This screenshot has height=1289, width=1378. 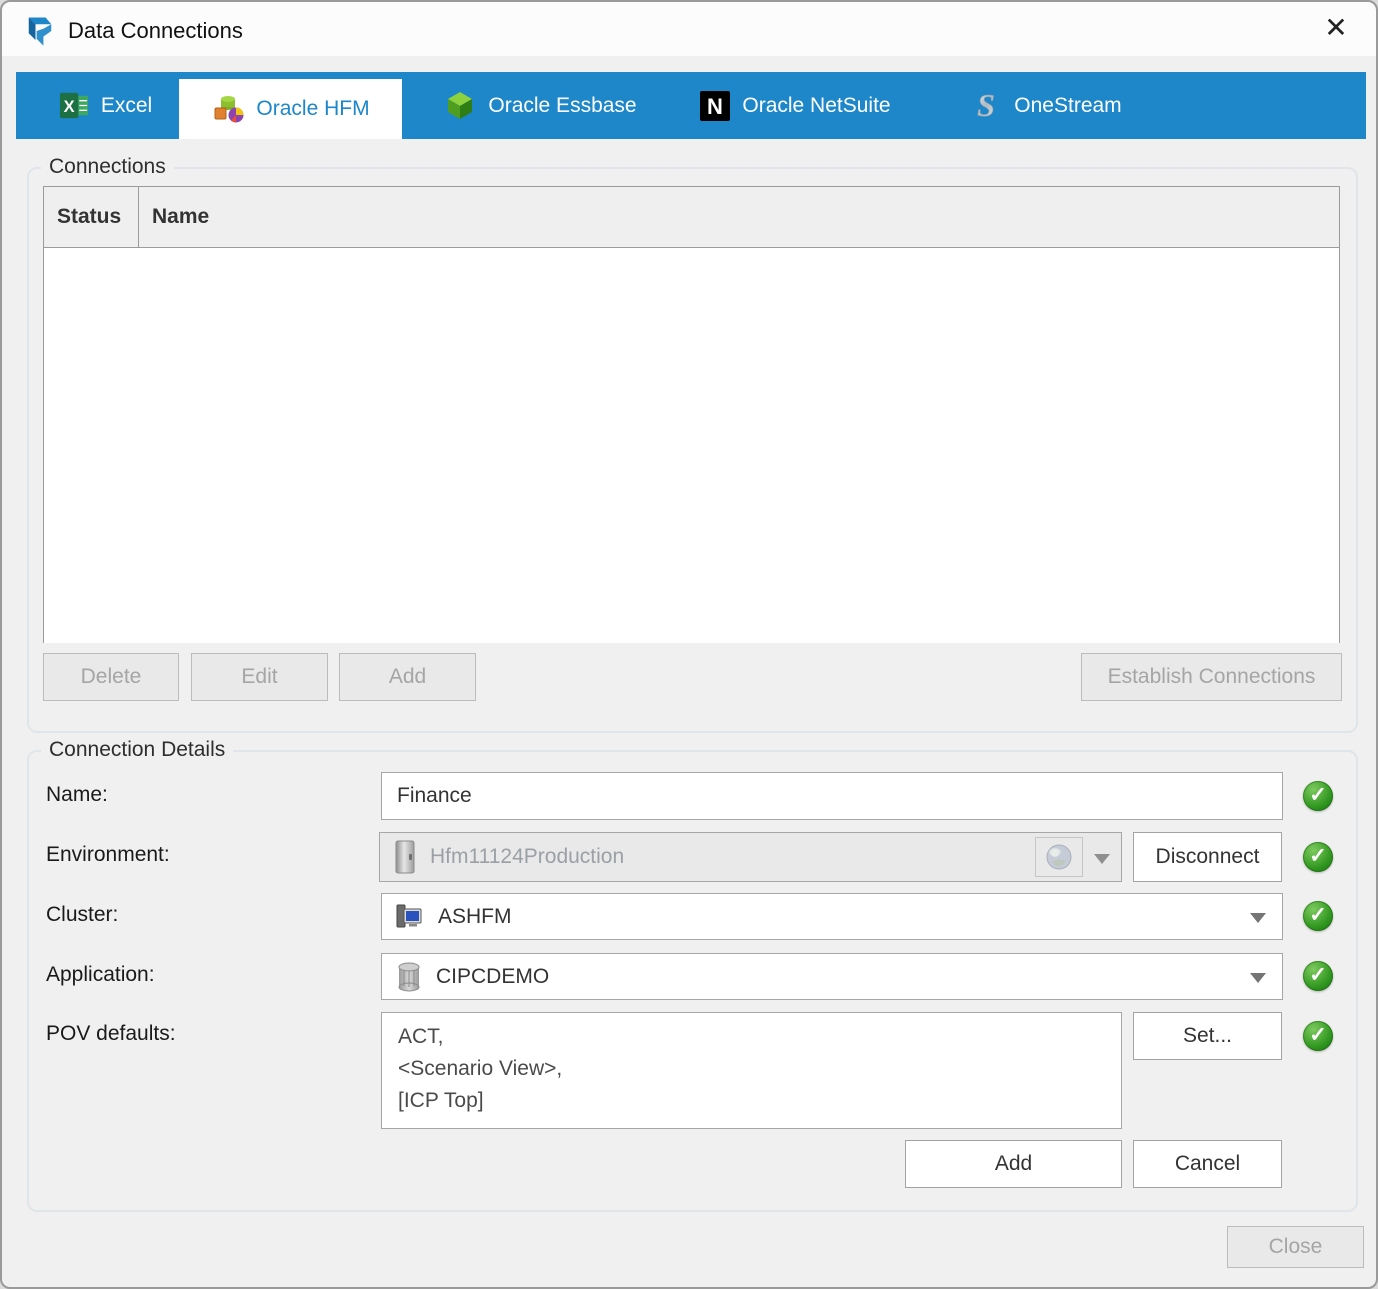 What do you see at coordinates (1318, 857) in the screenshot?
I see `environment-valid-check-icon` at bounding box center [1318, 857].